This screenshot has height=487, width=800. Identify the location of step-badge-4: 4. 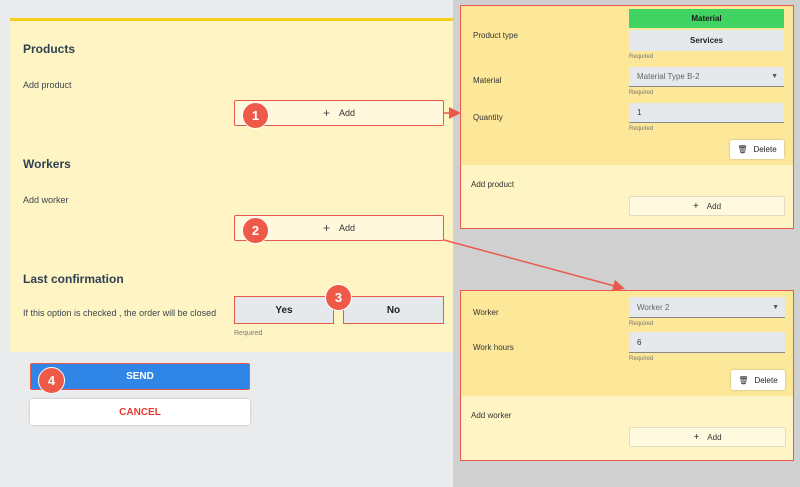
(51, 380).